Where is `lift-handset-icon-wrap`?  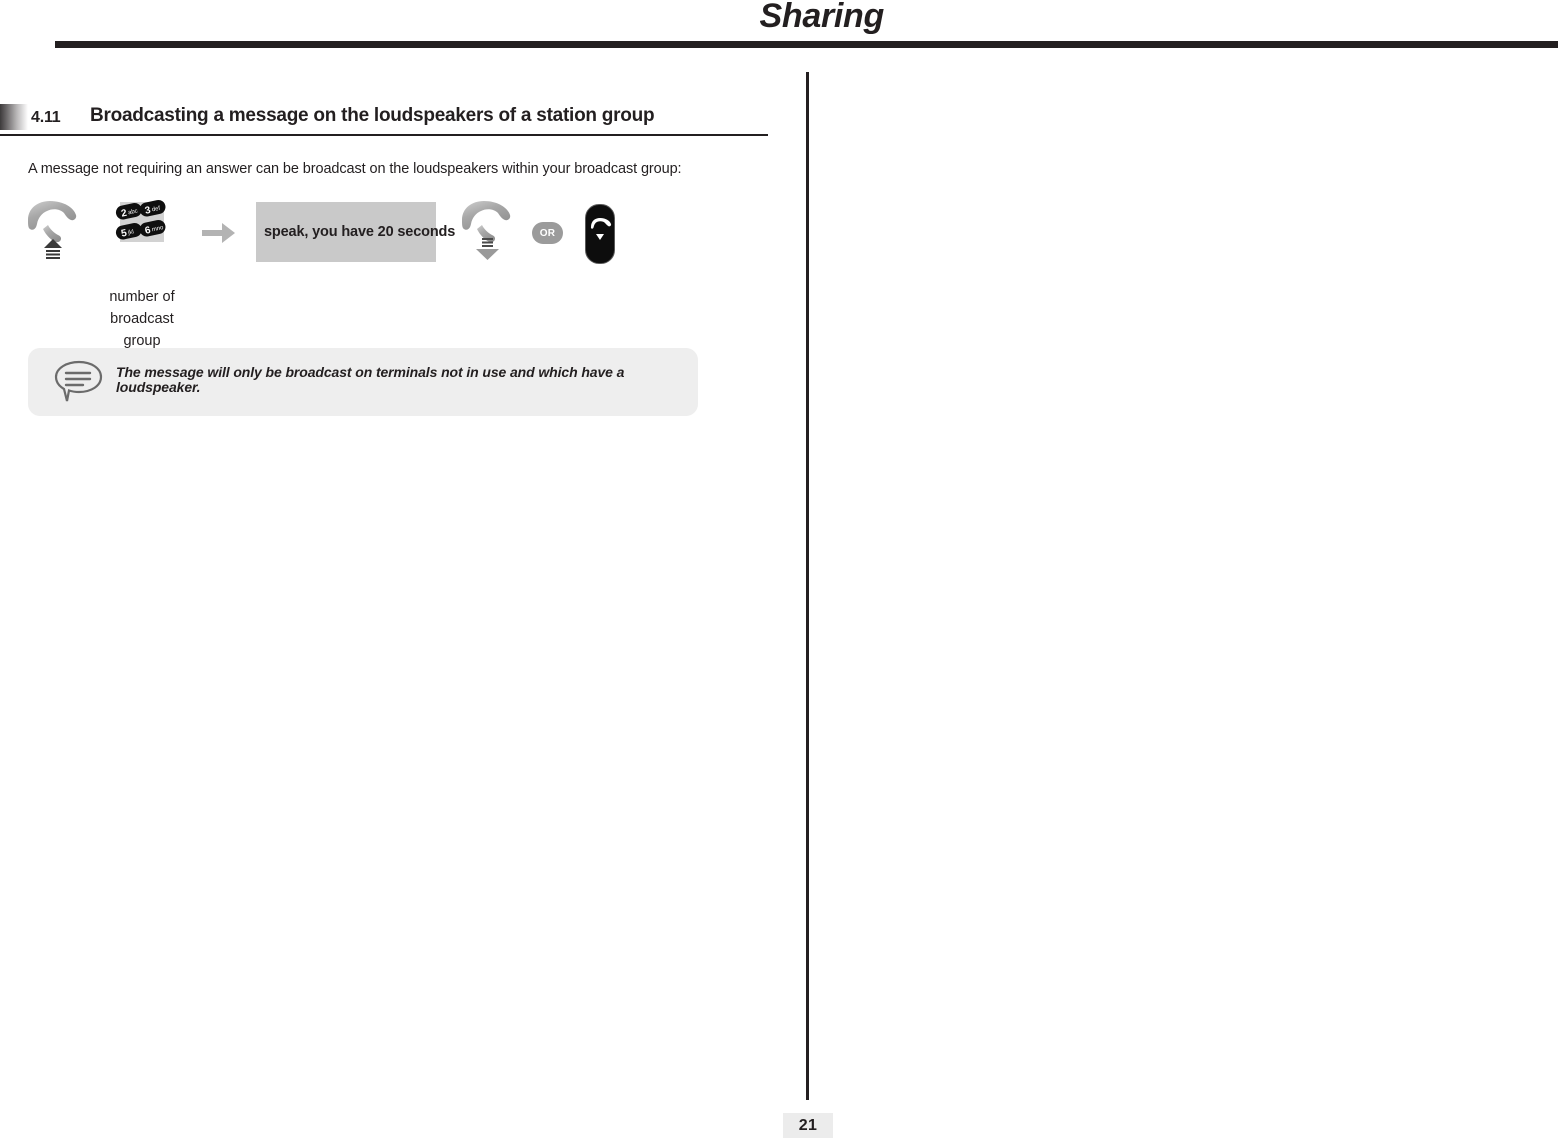
lift-handset-icon-wrap is located at coordinates (55, 234).